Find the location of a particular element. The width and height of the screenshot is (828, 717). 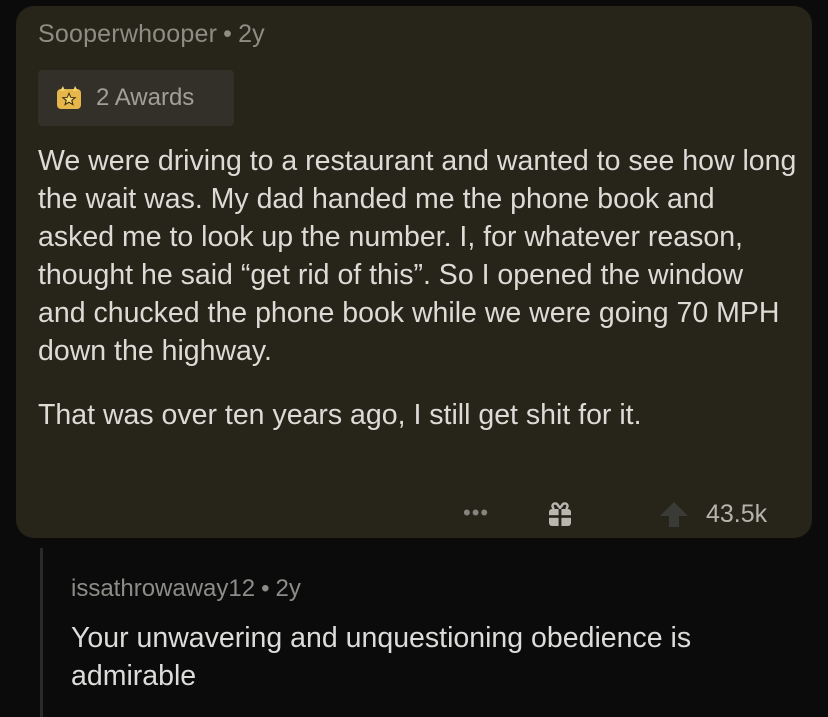

comment-meta: Sooperwhooper • 2y is located at coordinates (151, 34).